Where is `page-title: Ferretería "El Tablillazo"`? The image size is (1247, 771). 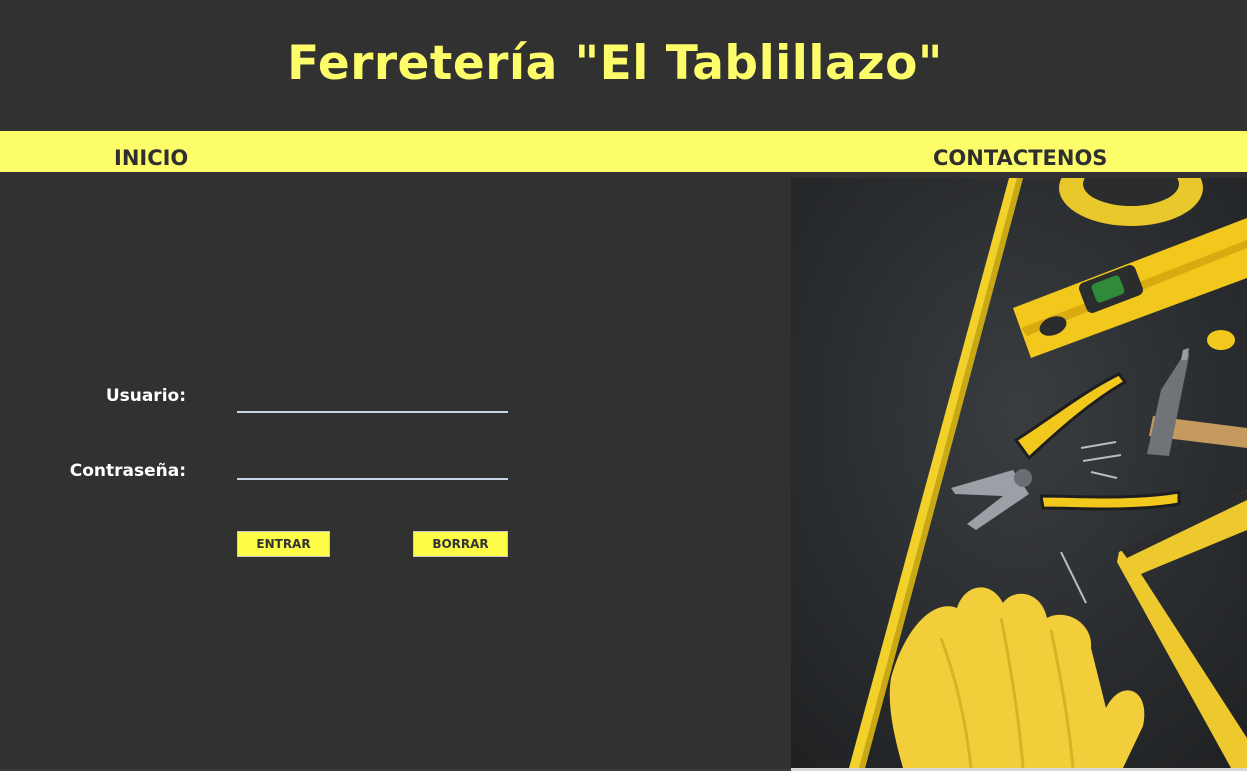
page-title: Ferretería "El Tablillazo" is located at coordinates (615, 63).